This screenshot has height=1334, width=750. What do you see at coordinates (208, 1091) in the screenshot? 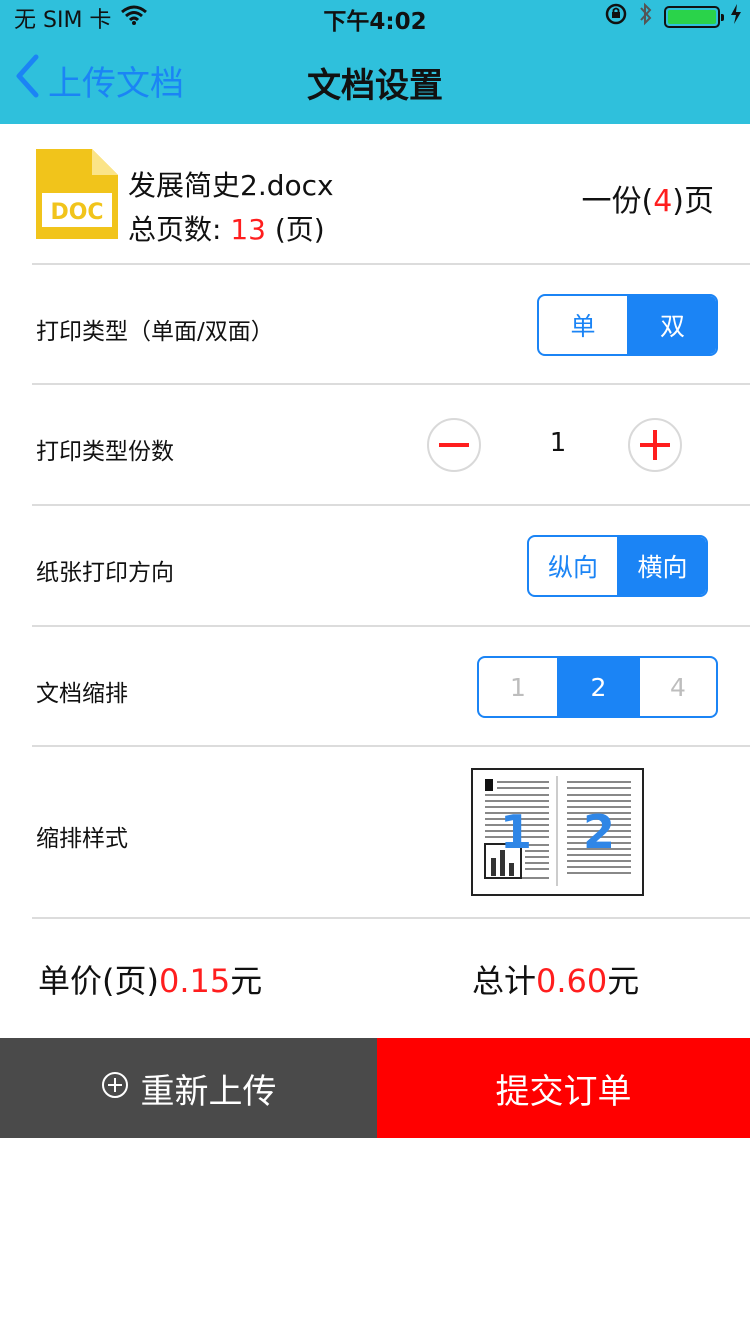
I see `reupload-label: 重新上传` at bounding box center [208, 1091].